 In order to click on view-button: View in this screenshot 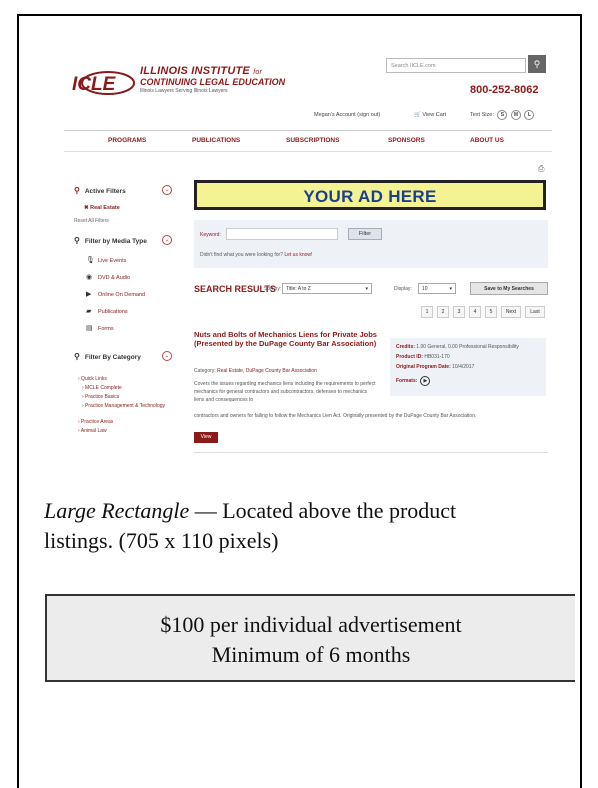, I will do `click(206, 437)`.